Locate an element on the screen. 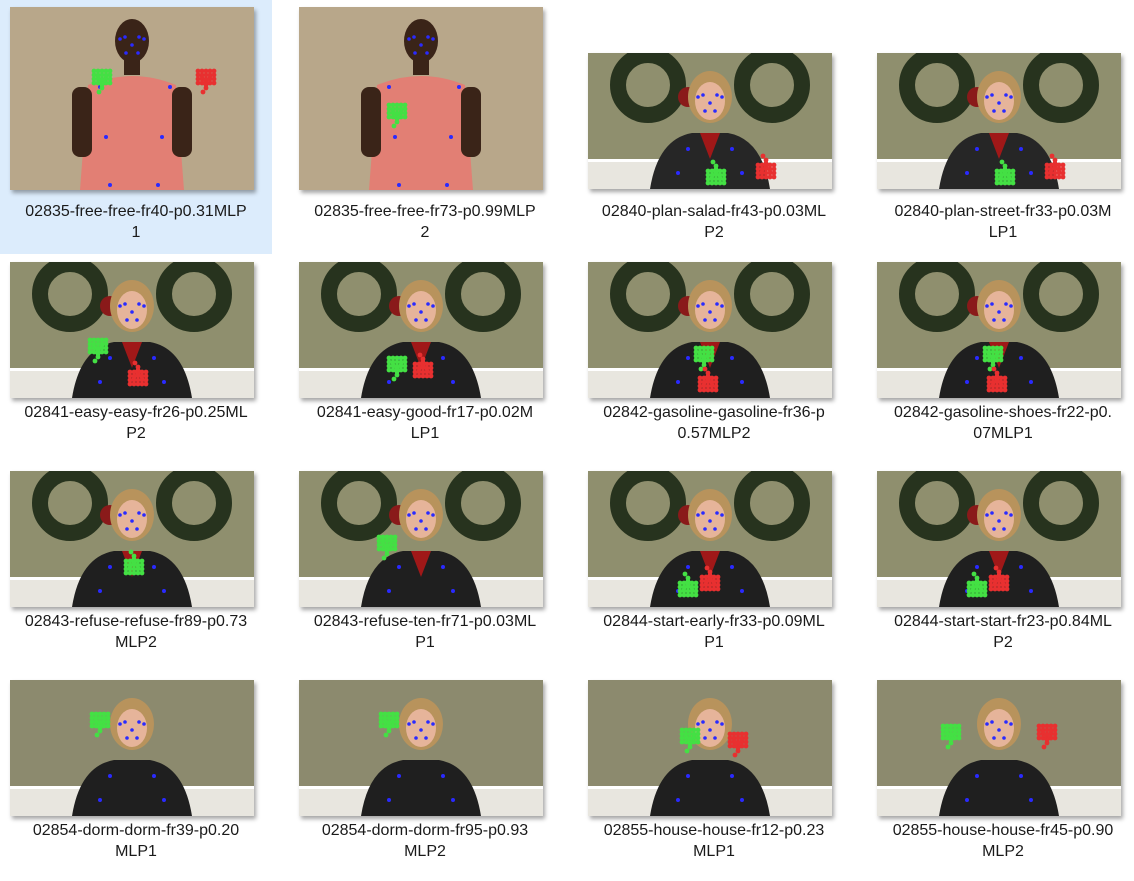 This screenshot has height=881, width=1134. file-name: 02843-refuse-ten-fr71-p0.03ML P1 is located at coordinates (425, 632).